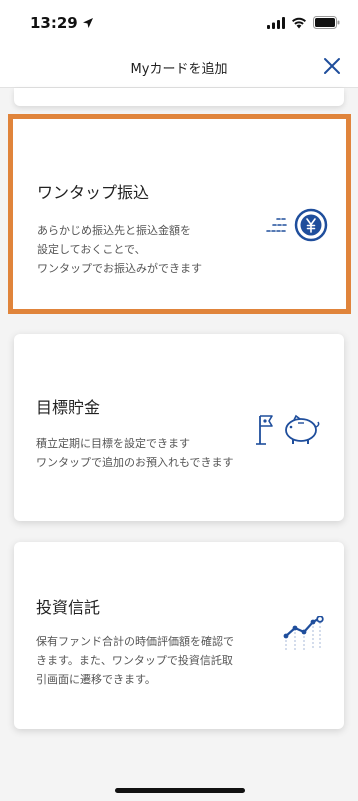 This screenshot has width=358, height=801. Describe the element at coordinates (180, 790) in the screenshot. I see `home-indicator` at that location.